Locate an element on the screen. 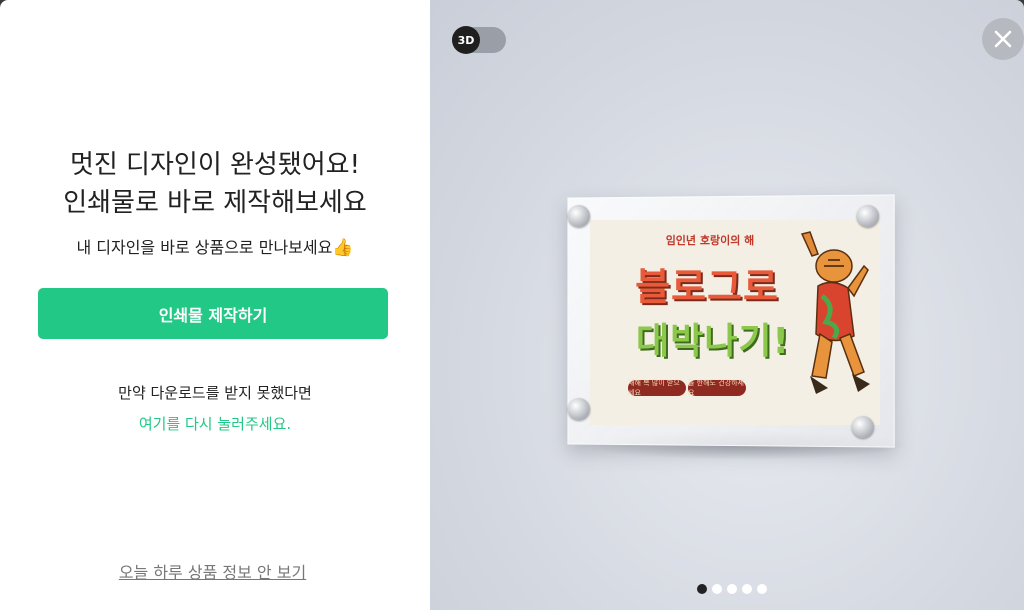 This screenshot has width=1024, height=610. print-year-text: 임인년 호랑이의 해 is located at coordinates (710, 240).